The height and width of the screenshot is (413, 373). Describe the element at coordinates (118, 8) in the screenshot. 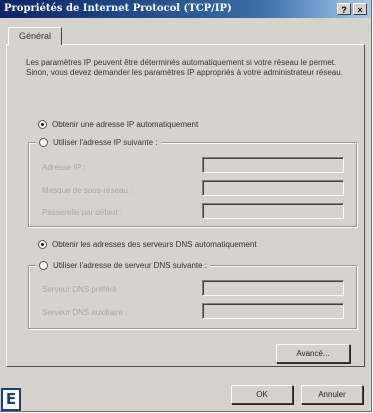

I see `window-title: Propriétés de Internet Protocol (TCP/IP)` at that location.